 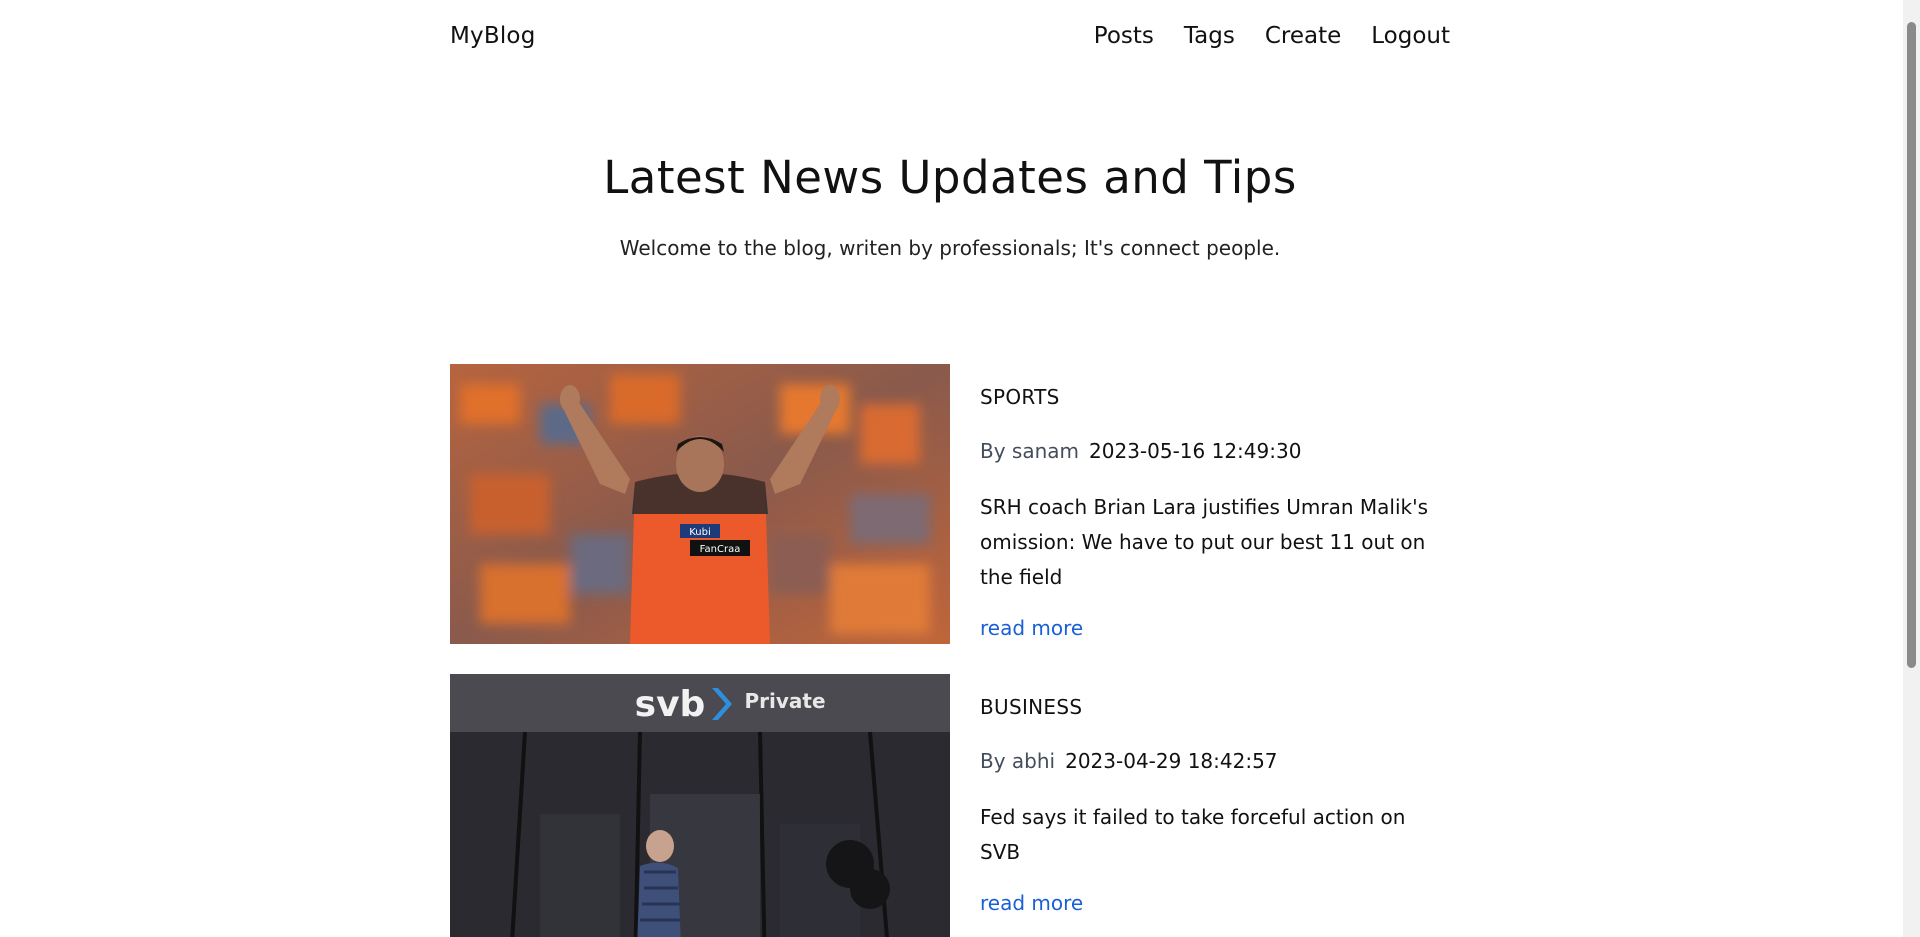 What do you see at coordinates (950, 177) in the screenshot?
I see `page-title: Latest News Updates and Tips` at bounding box center [950, 177].